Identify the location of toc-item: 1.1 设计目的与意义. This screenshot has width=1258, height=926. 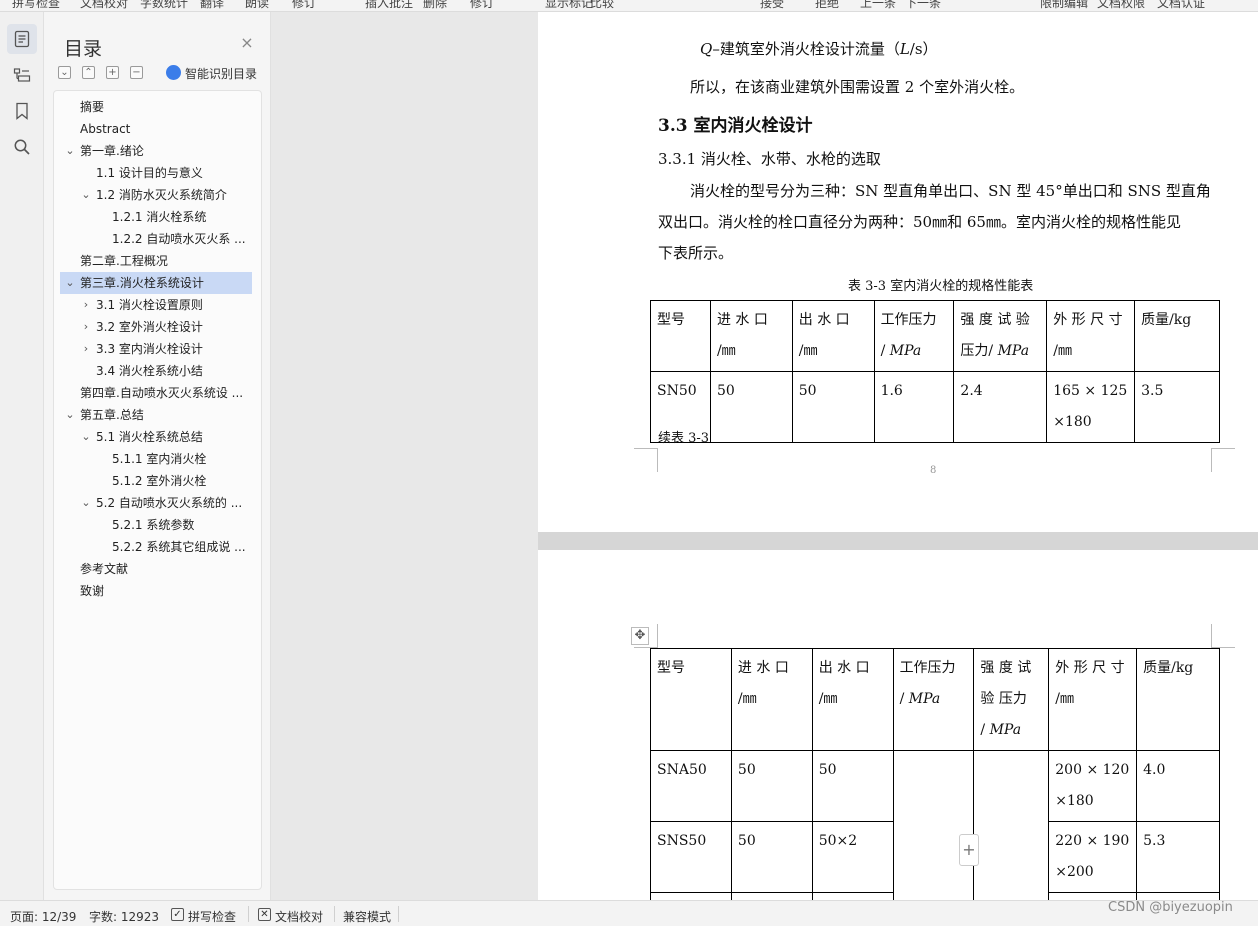
(156, 173).